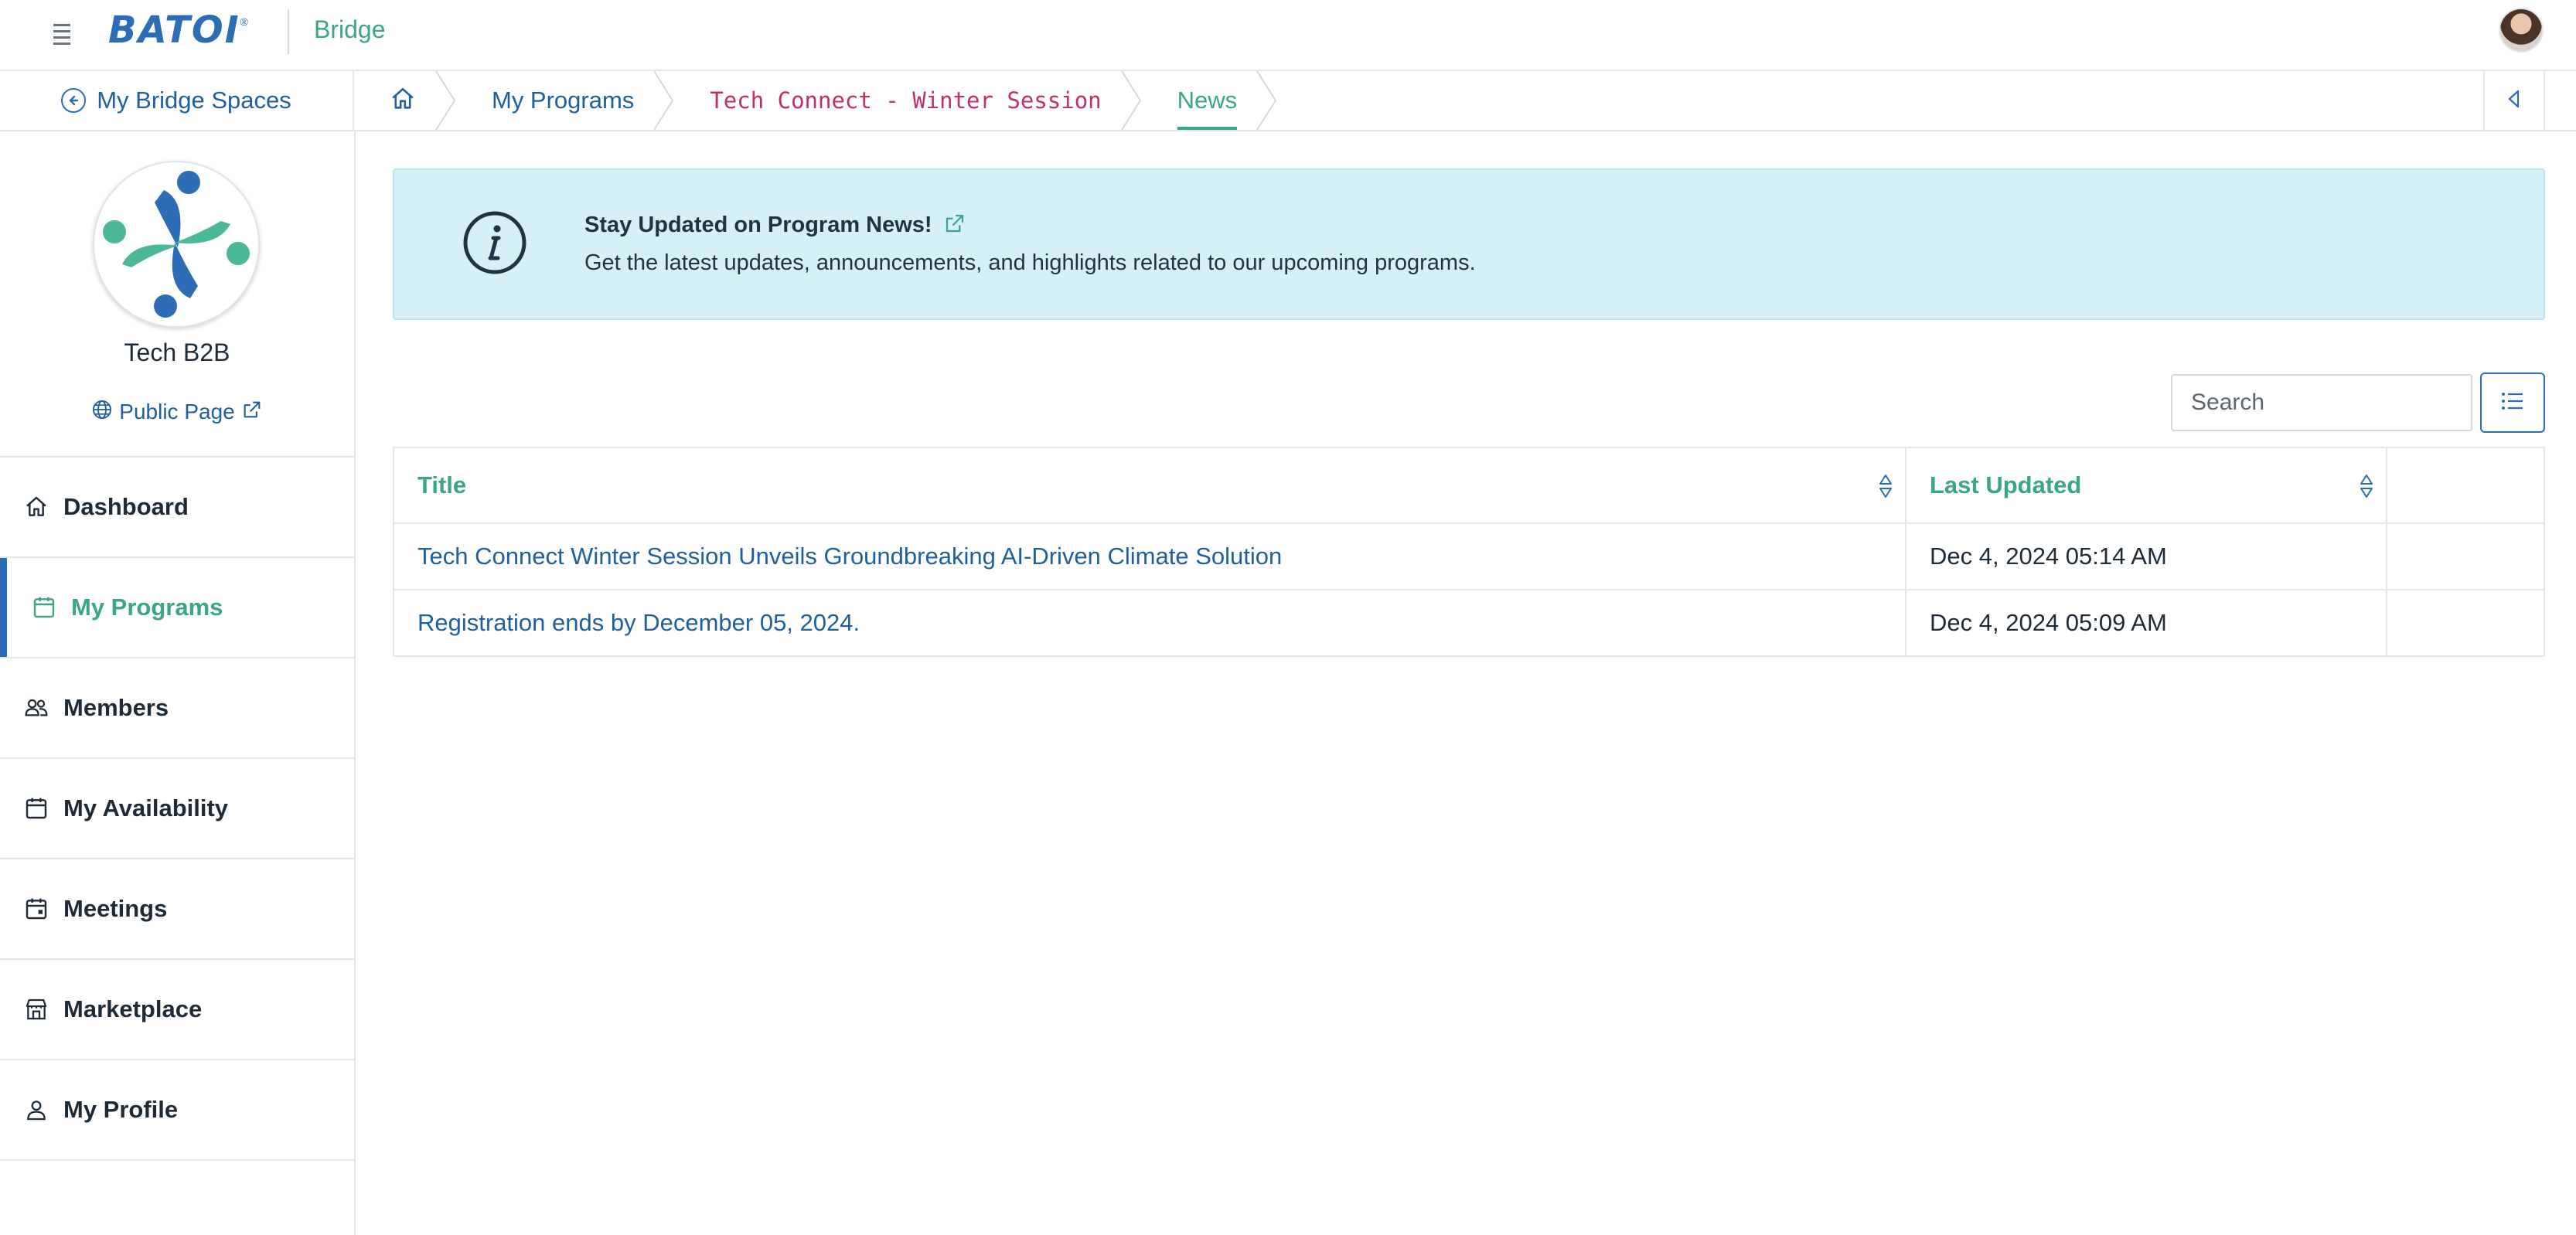  What do you see at coordinates (1150, 622) in the screenshot?
I see `title-cell: Registration ends by December 05, 2024.` at bounding box center [1150, 622].